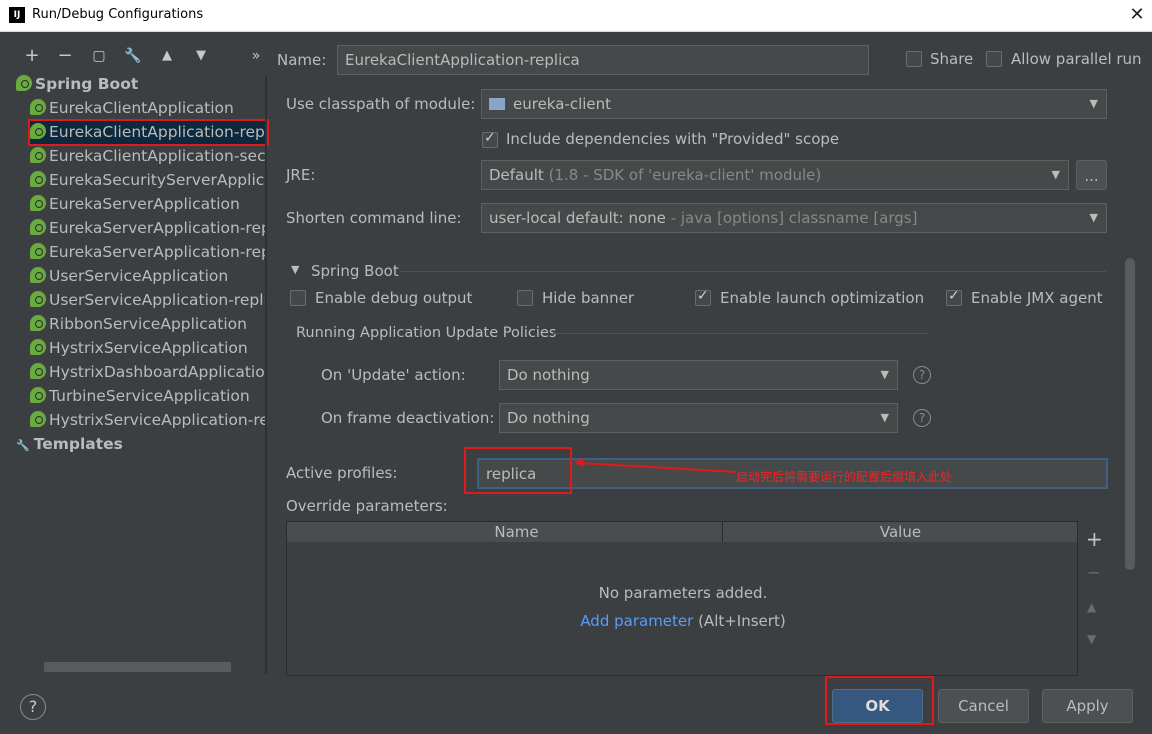 This screenshot has width=1152, height=734. Describe the element at coordinates (740, 333) in the screenshot. I see `policies-divider` at that location.